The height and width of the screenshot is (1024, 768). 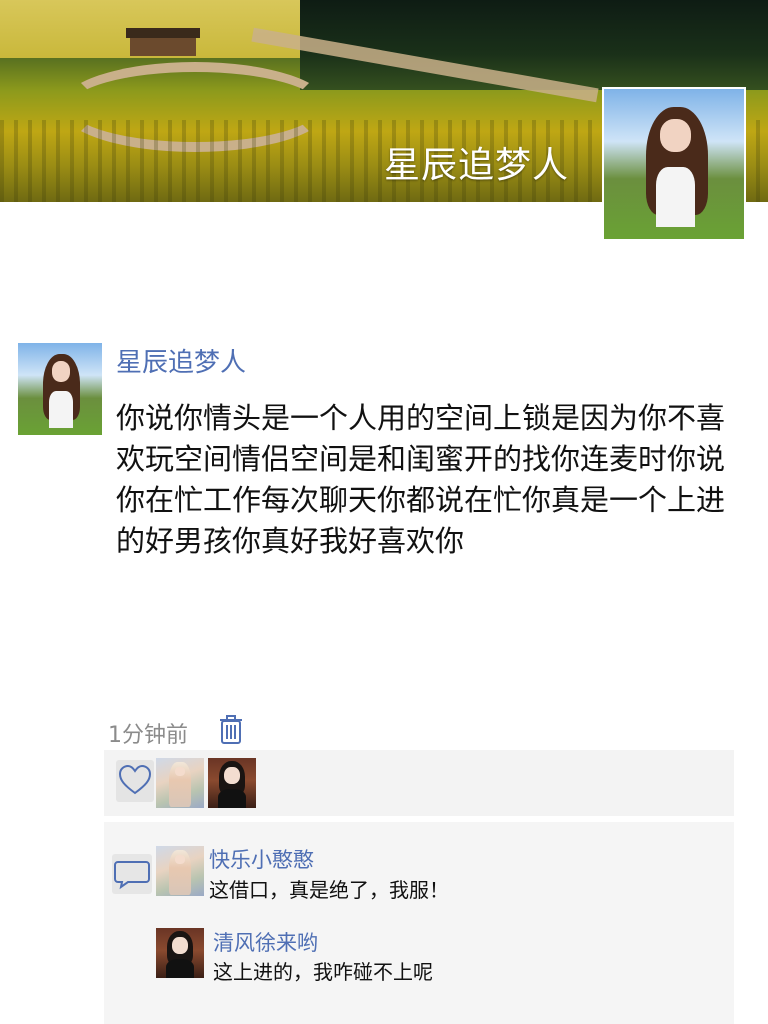 I want to click on portrait-dress, so click(x=675, y=197).